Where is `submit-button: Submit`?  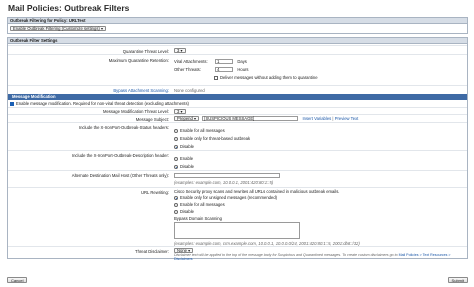
submit-button: Submit is located at coordinates (457, 280).